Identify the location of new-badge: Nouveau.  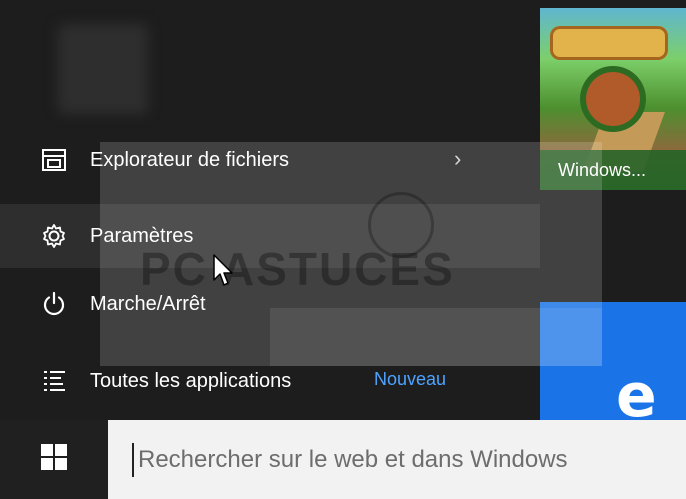
(410, 379).